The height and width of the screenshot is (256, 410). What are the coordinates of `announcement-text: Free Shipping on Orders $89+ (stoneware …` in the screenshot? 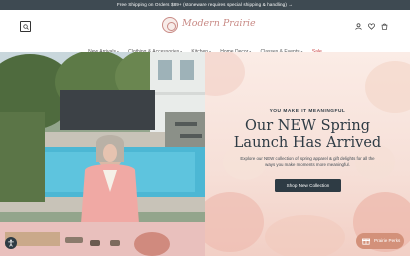 It's located at (205, 4).